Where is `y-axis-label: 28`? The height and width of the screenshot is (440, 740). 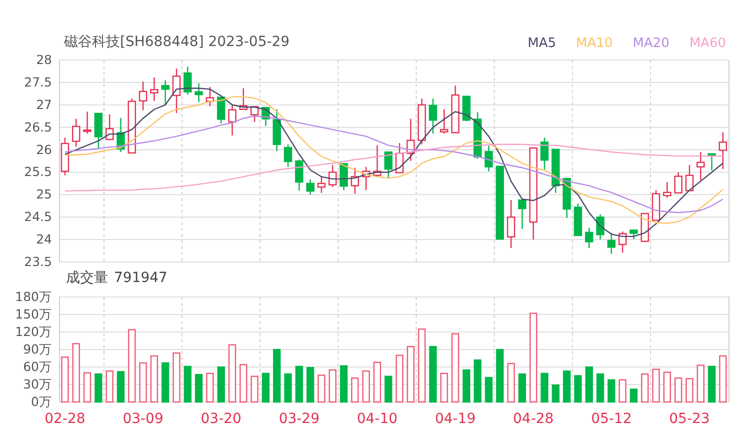 y-axis-label: 28 is located at coordinates (44, 61).